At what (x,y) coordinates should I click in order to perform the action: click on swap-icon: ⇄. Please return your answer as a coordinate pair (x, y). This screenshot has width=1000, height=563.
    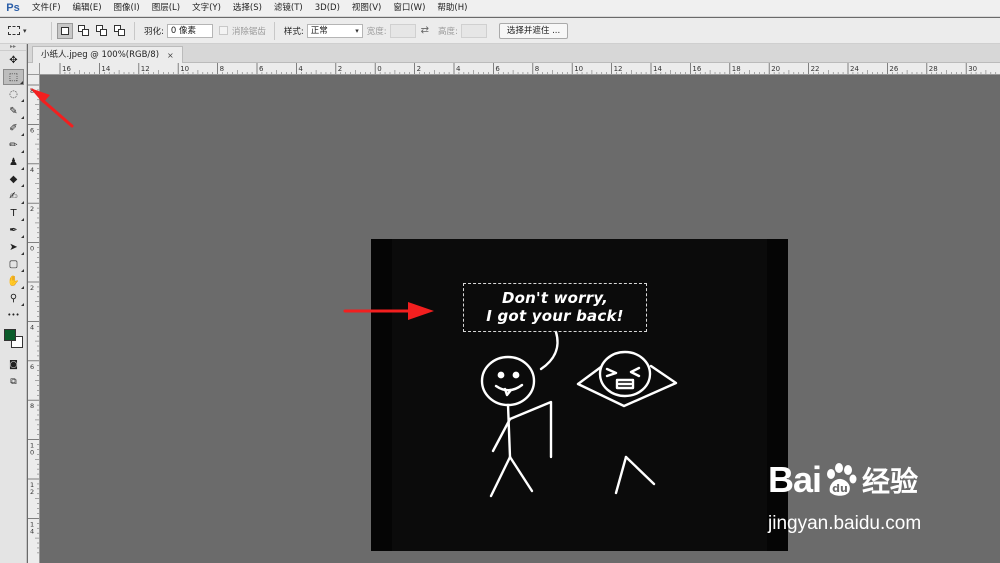
    Looking at the image, I should click on (425, 30).